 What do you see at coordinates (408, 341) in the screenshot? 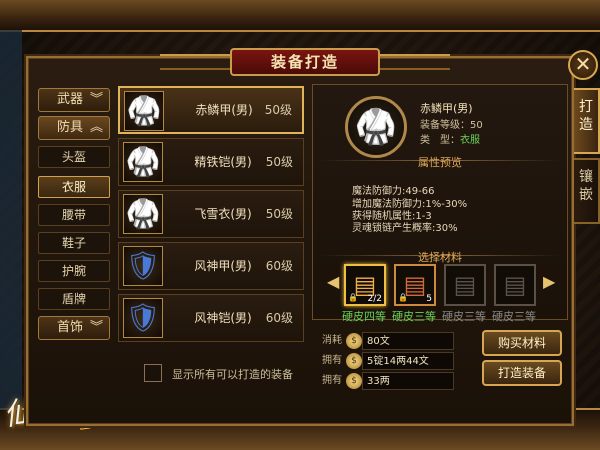
I see `cost-value: 80文` at bounding box center [408, 341].